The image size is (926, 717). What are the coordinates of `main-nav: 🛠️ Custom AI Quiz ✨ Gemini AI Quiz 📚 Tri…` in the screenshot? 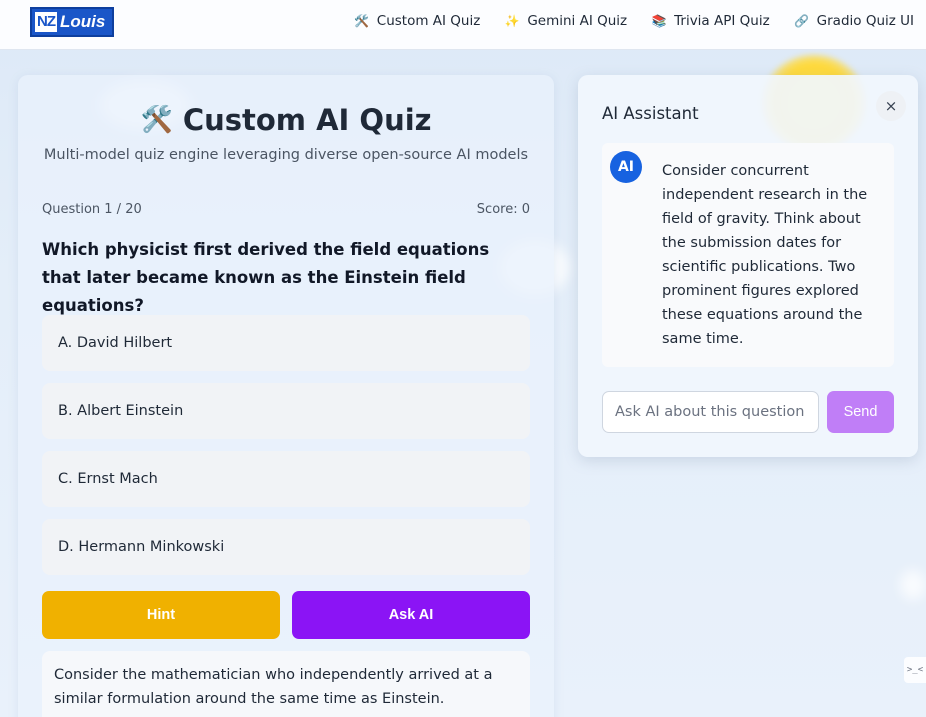 It's located at (634, 21).